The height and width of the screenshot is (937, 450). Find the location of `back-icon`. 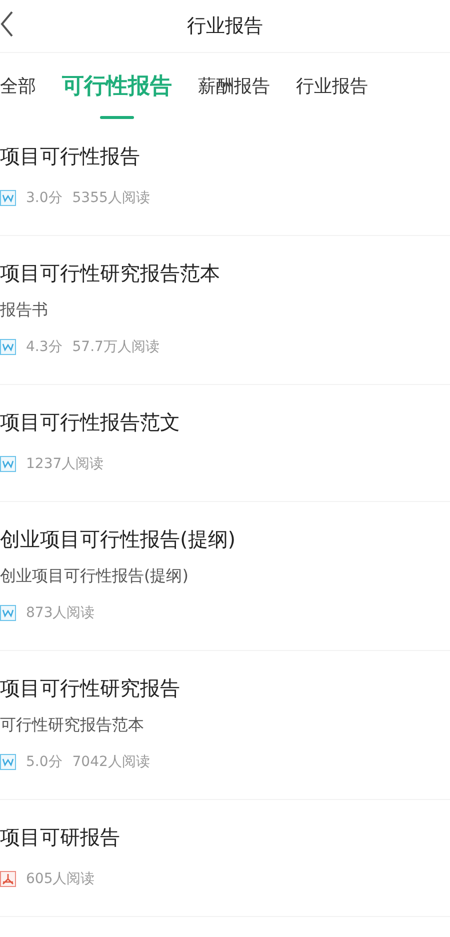

back-icon is located at coordinates (7, 24).